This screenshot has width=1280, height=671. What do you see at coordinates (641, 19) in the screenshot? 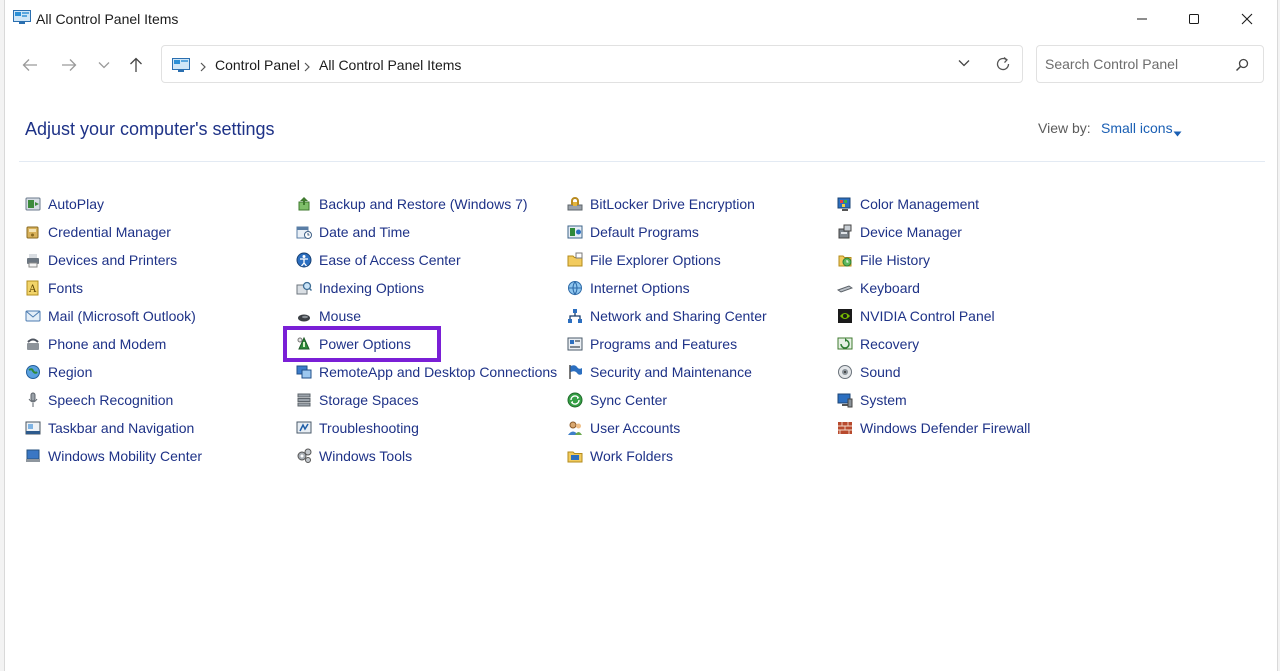
I see `title-bar: All Control Panel Items` at bounding box center [641, 19].